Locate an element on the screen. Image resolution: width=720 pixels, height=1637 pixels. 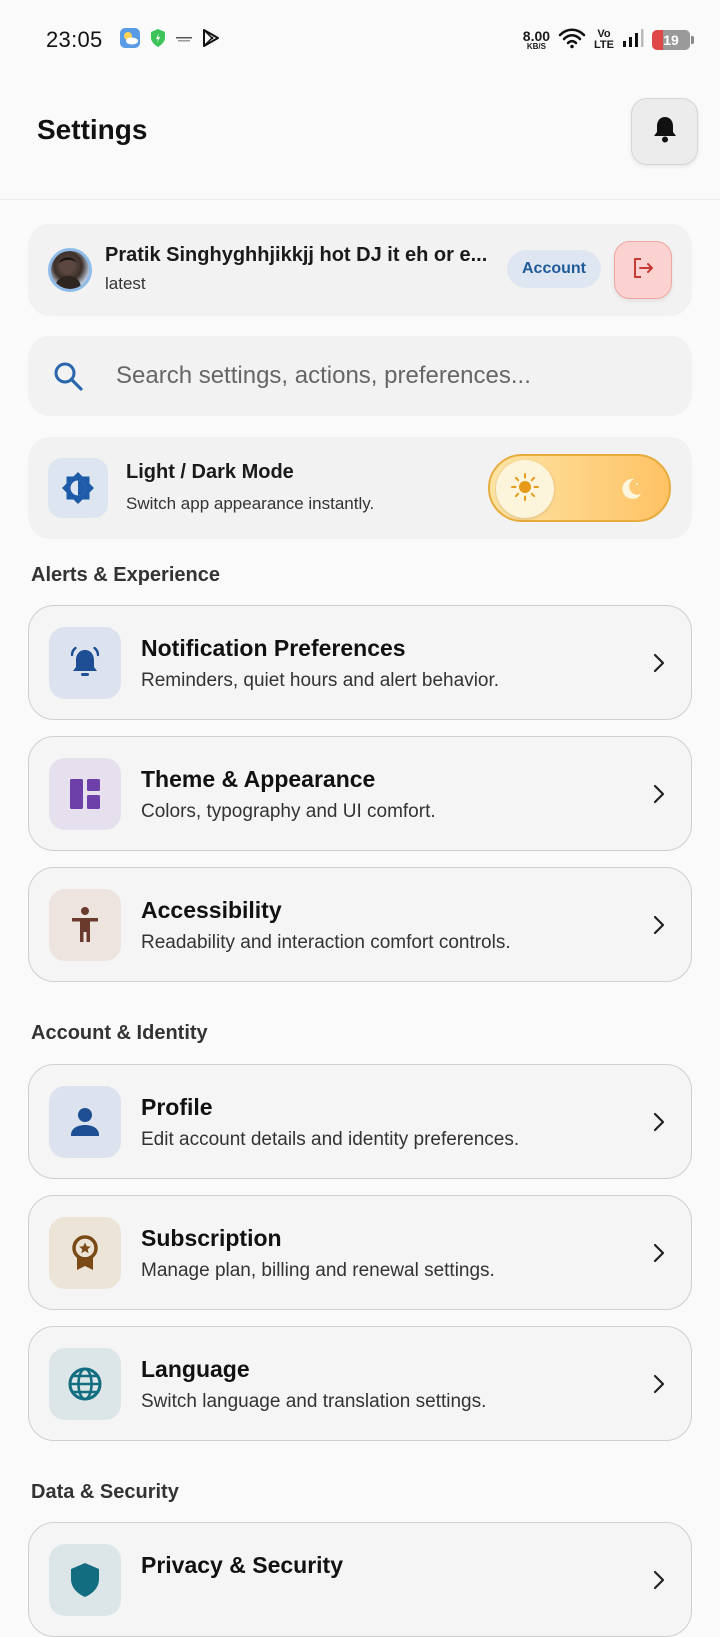
row-title: Theme & Appearance is located at coordinates (258, 779).